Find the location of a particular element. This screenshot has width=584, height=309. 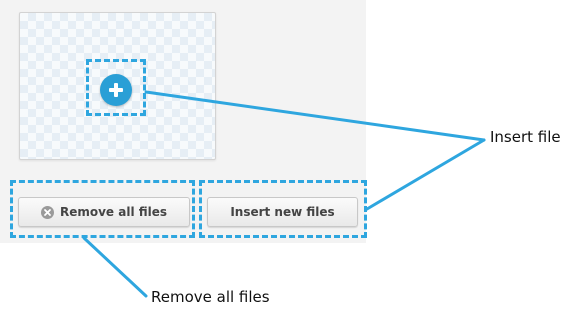

insert-new-files-label: Insert new files is located at coordinates (282, 212).